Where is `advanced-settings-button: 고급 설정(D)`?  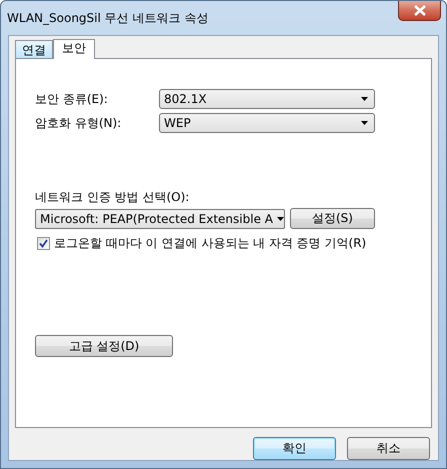 advanced-settings-button: 고급 설정(D) is located at coordinates (104, 346).